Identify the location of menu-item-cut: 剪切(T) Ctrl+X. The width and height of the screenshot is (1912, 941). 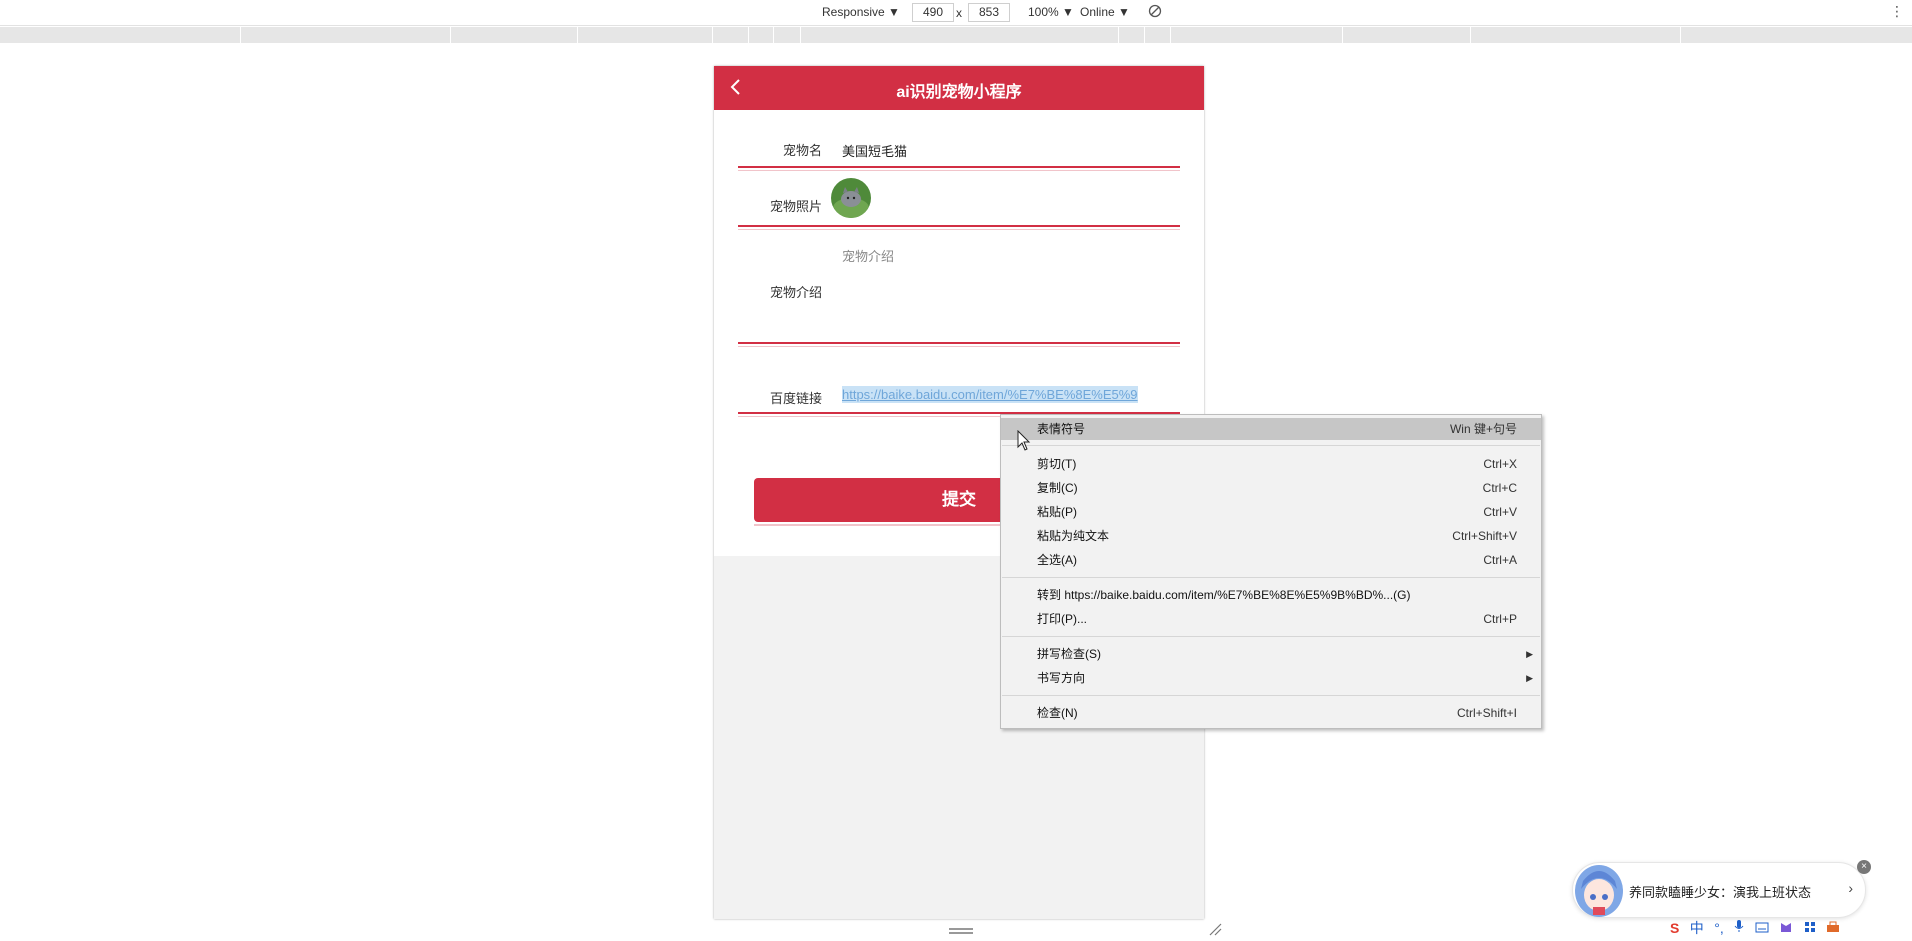
(1271, 464).